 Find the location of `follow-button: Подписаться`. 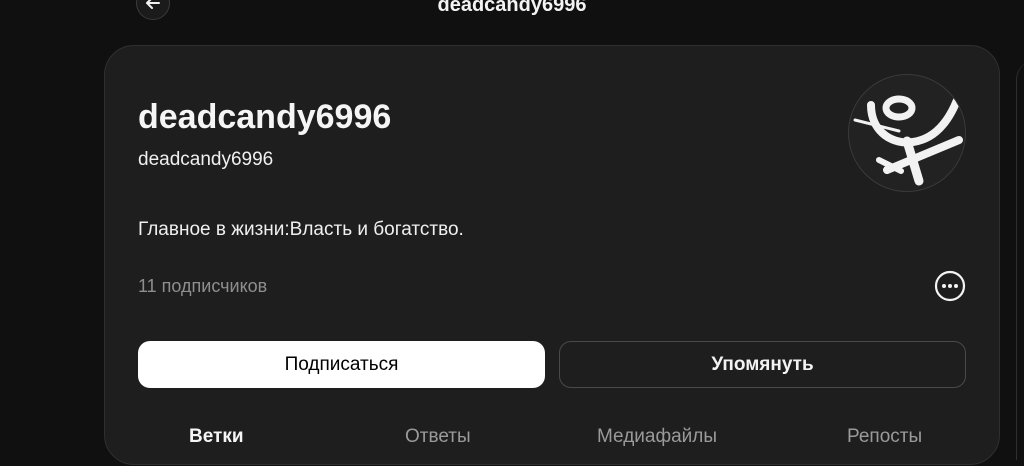

follow-button: Подписаться is located at coordinates (341, 364).